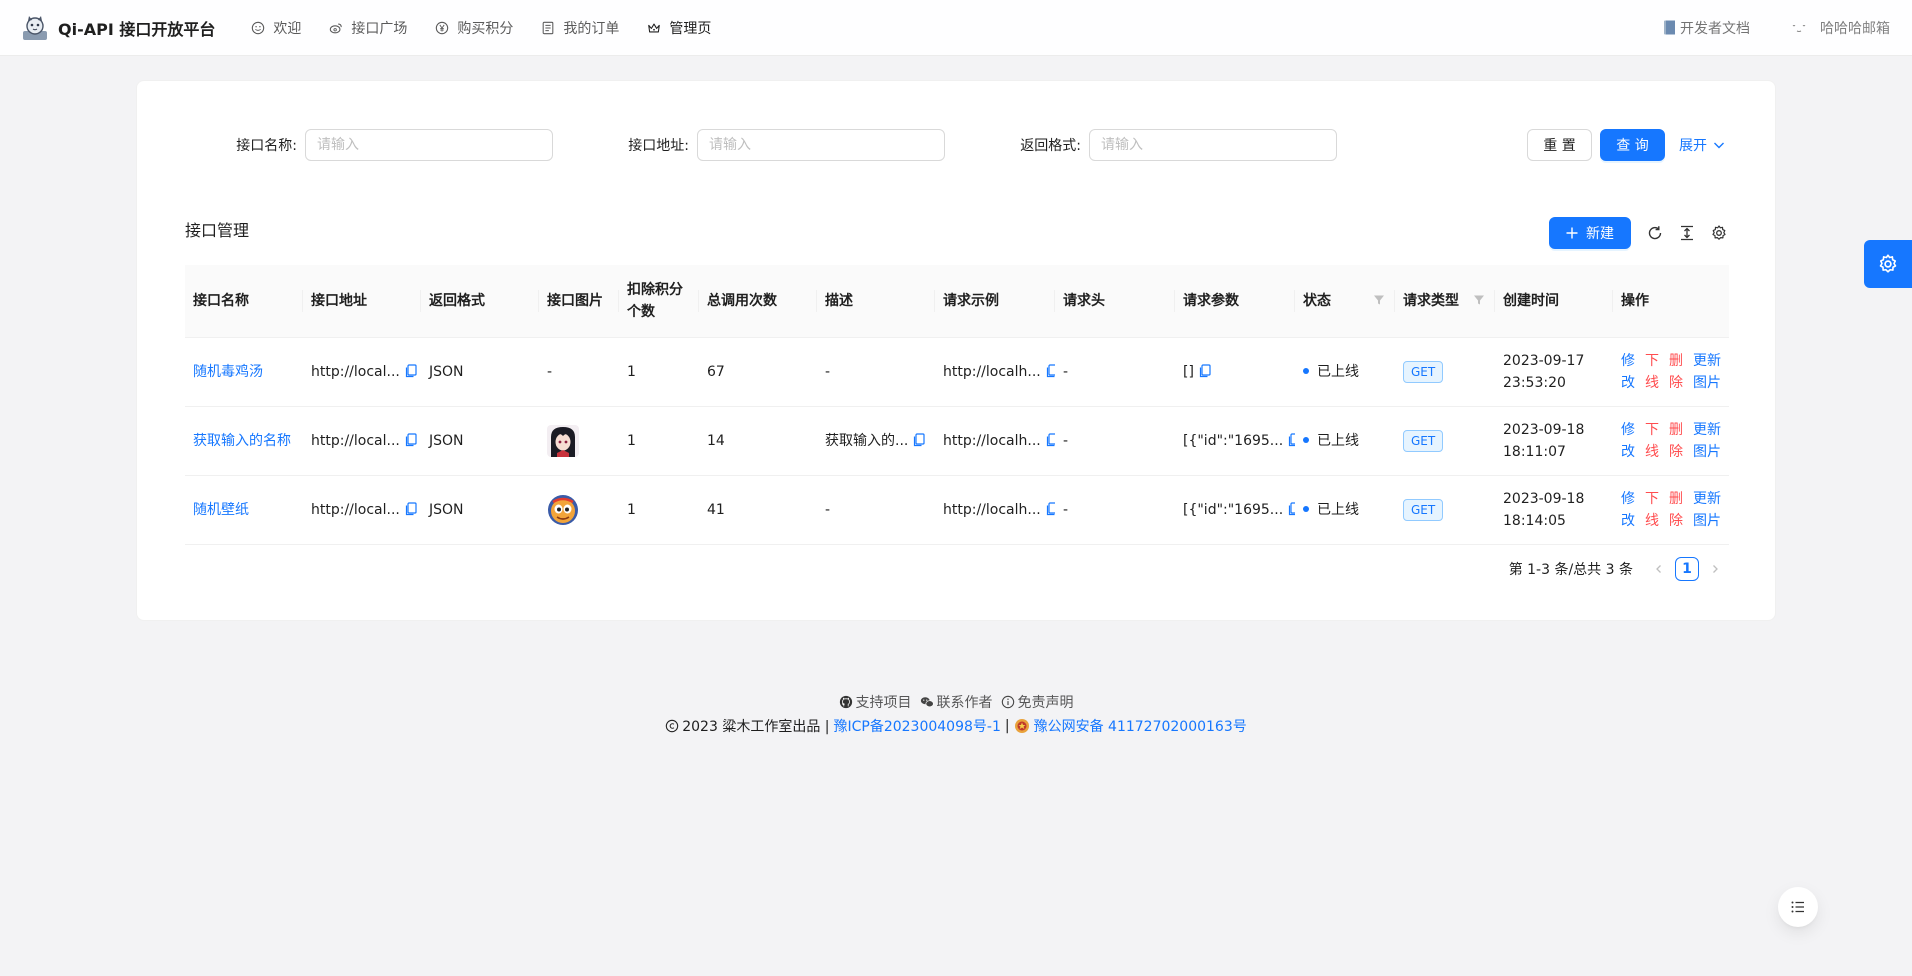  I want to click on user-menu: 哈哈哈邮箱, so click(1840, 28).